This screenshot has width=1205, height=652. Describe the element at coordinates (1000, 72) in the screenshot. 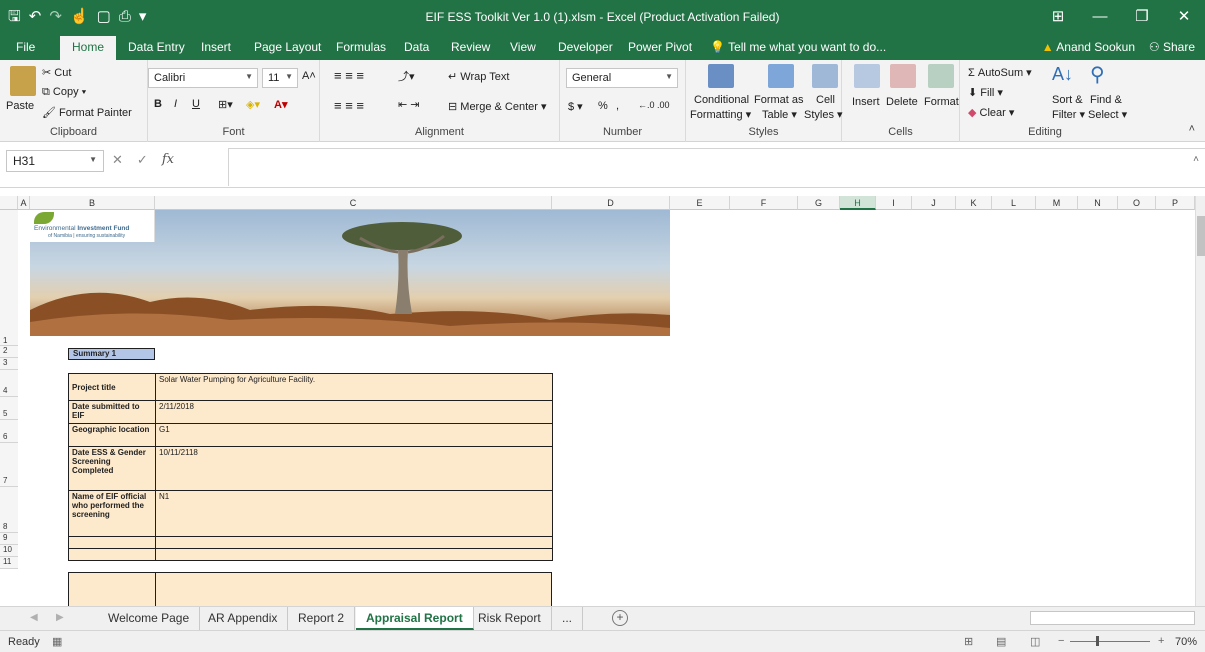

I see `autosum-button: Σ AutoSum ▾` at that location.